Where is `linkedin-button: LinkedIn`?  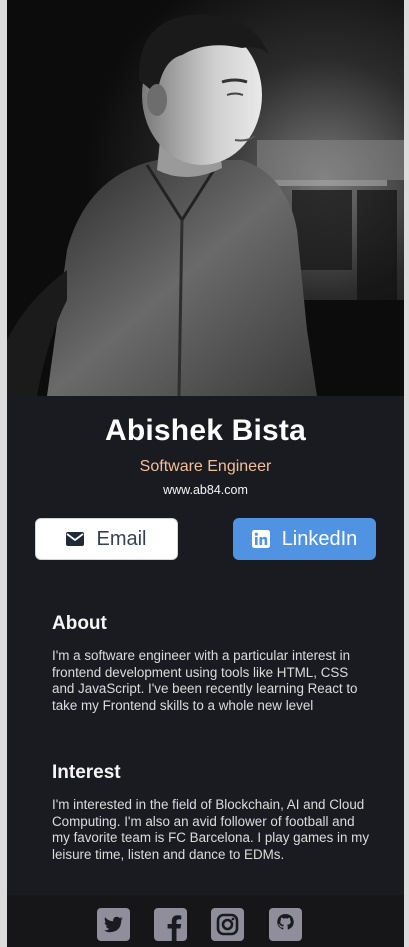
linkedin-button: LinkedIn is located at coordinates (304, 539).